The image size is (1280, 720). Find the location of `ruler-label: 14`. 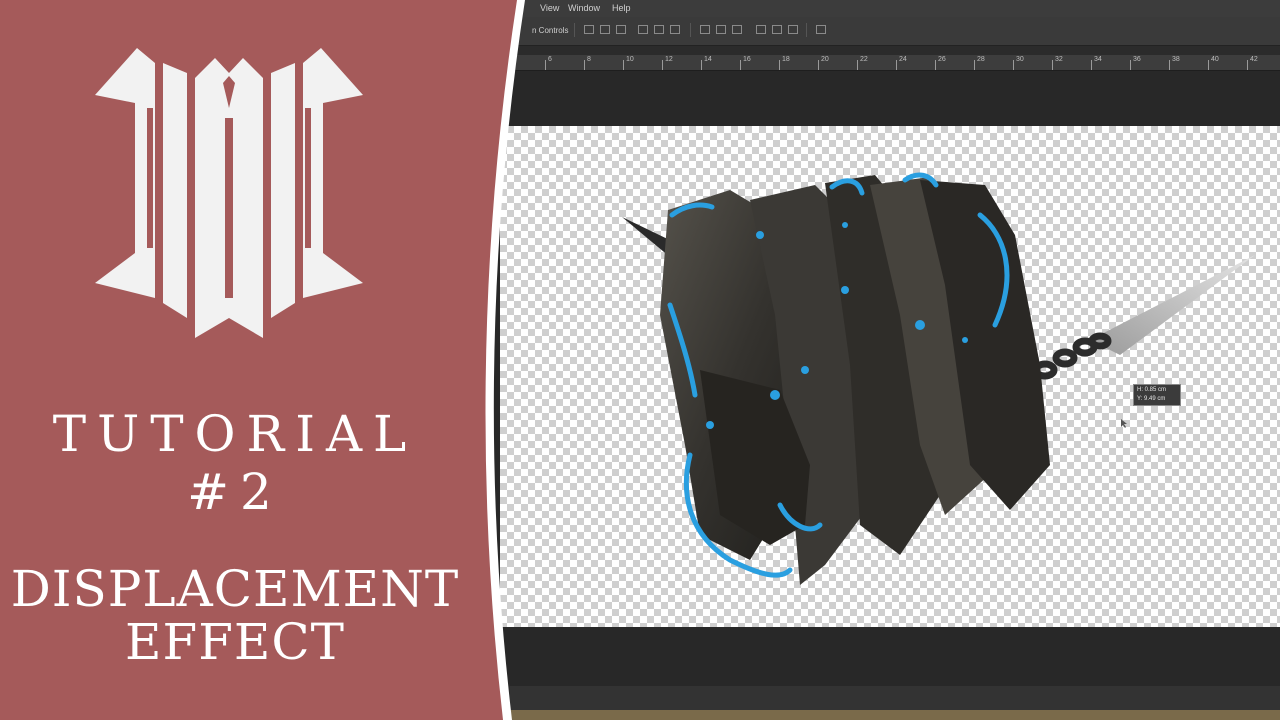

ruler-label: 14 is located at coordinates (708, 59).